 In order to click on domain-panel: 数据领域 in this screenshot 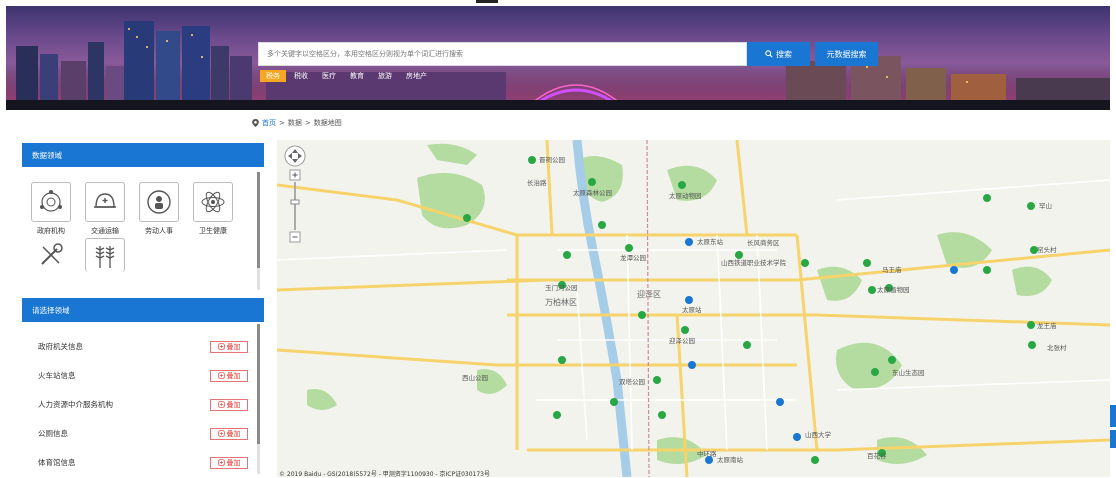, I will do `click(143, 155)`.